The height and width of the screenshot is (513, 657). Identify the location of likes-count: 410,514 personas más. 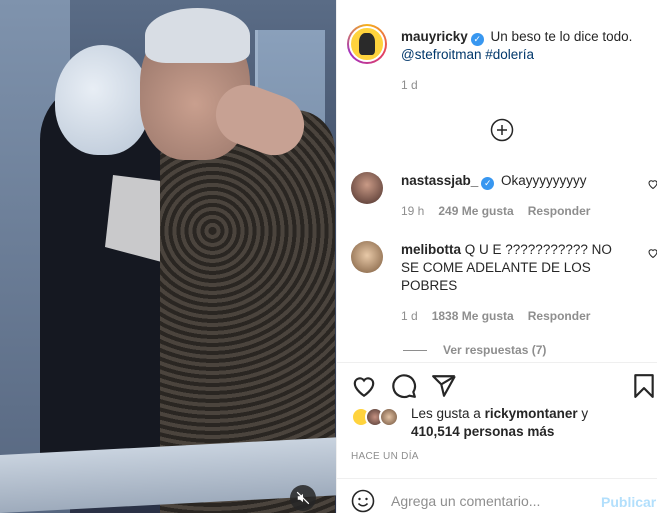
(482, 431).